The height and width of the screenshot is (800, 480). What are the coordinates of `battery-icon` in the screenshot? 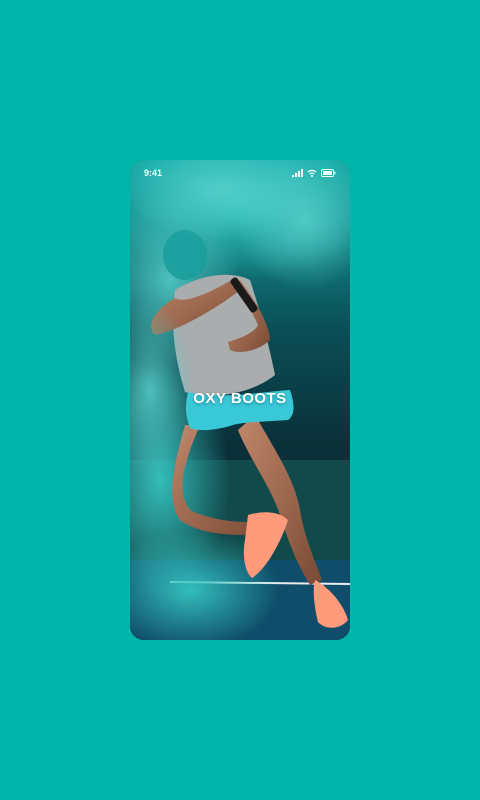 It's located at (328, 173).